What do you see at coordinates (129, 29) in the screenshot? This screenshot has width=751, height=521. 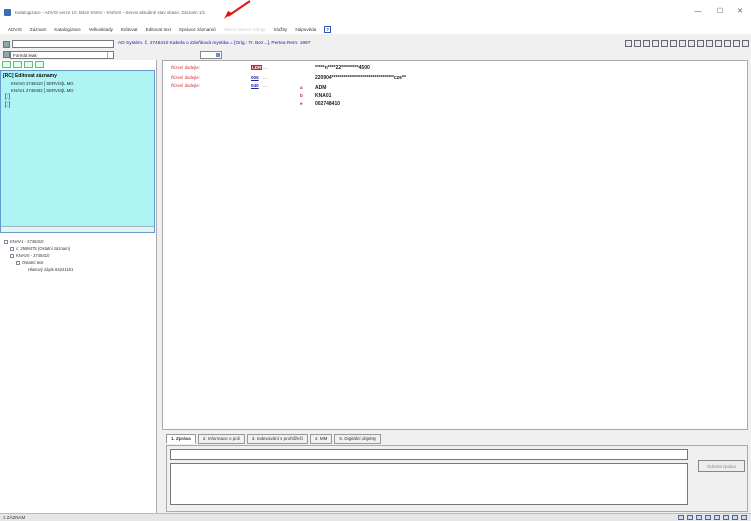 I see `menu-editovat: Editovat` at bounding box center [129, 29].